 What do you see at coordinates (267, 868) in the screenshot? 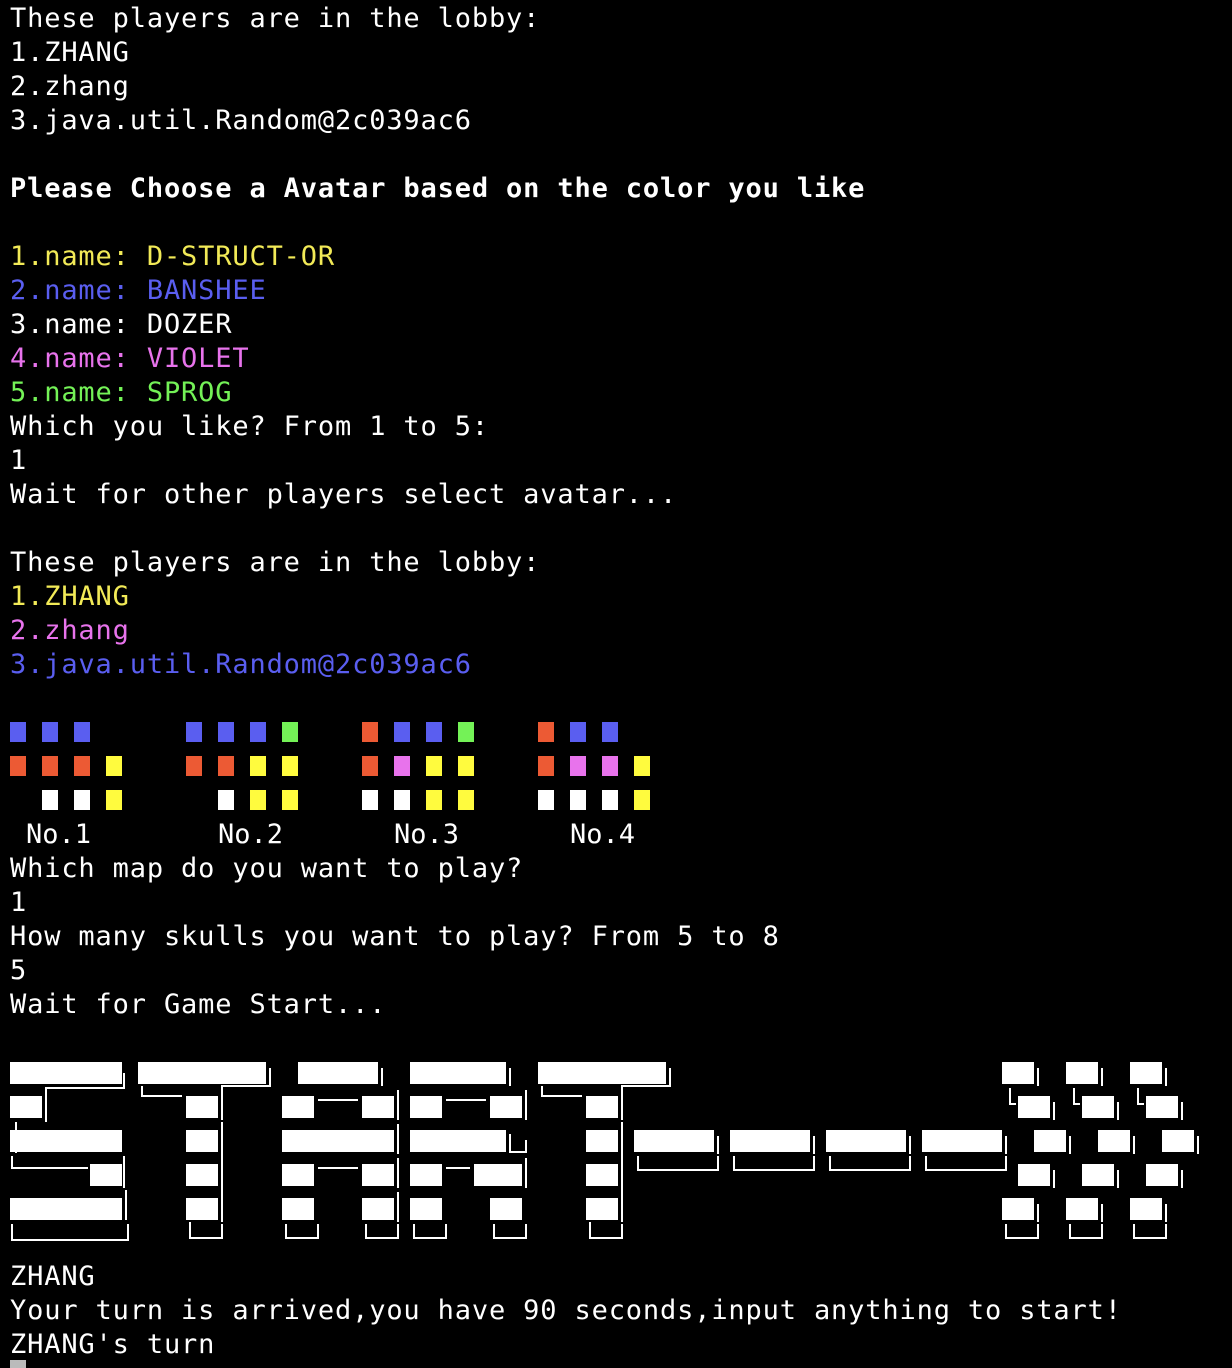
I see `map-question: Which map do you want to play?` at bounding box center [267, 868].